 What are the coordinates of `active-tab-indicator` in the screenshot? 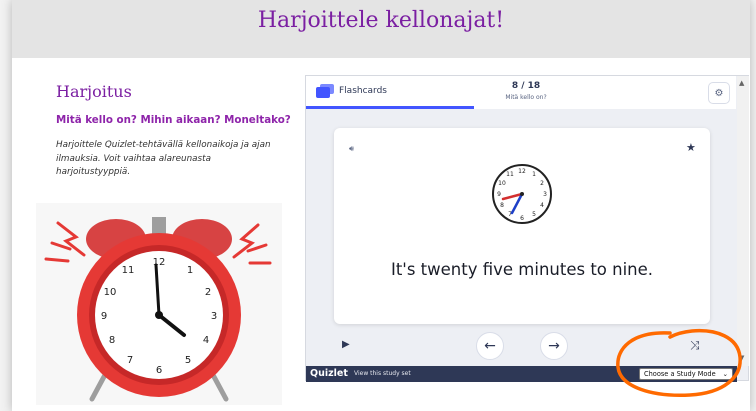 It's located at (390, 107).